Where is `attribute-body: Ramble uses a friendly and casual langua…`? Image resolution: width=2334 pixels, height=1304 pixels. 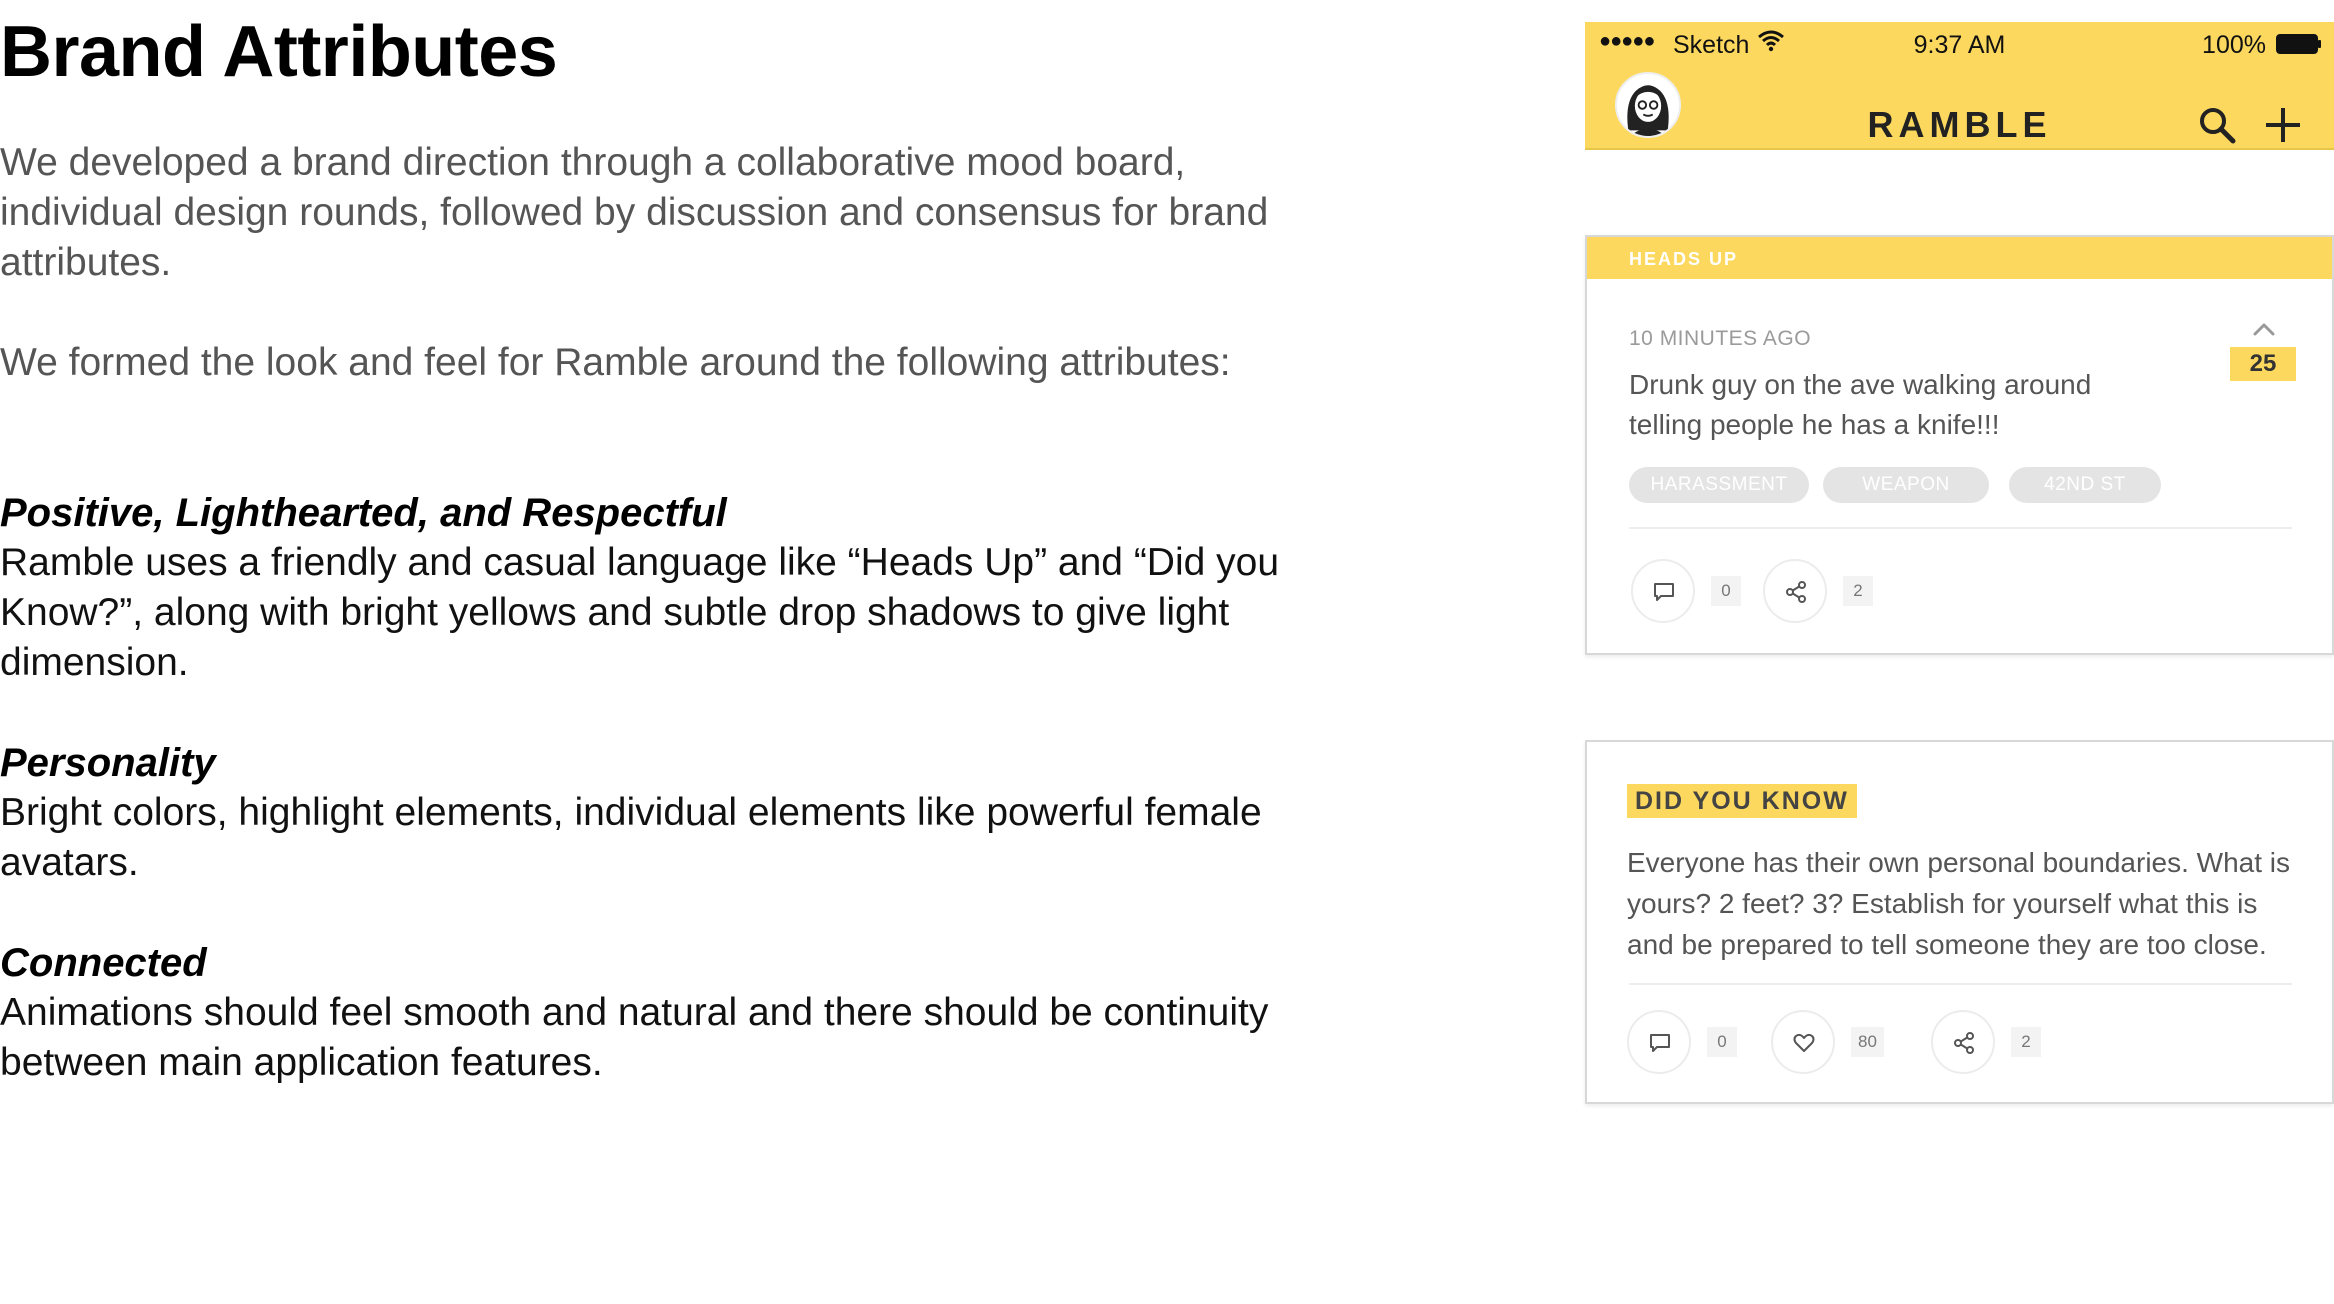 attribute-body: Ramble uses a friendly and casual langua… is located at coordinates (640, 612).